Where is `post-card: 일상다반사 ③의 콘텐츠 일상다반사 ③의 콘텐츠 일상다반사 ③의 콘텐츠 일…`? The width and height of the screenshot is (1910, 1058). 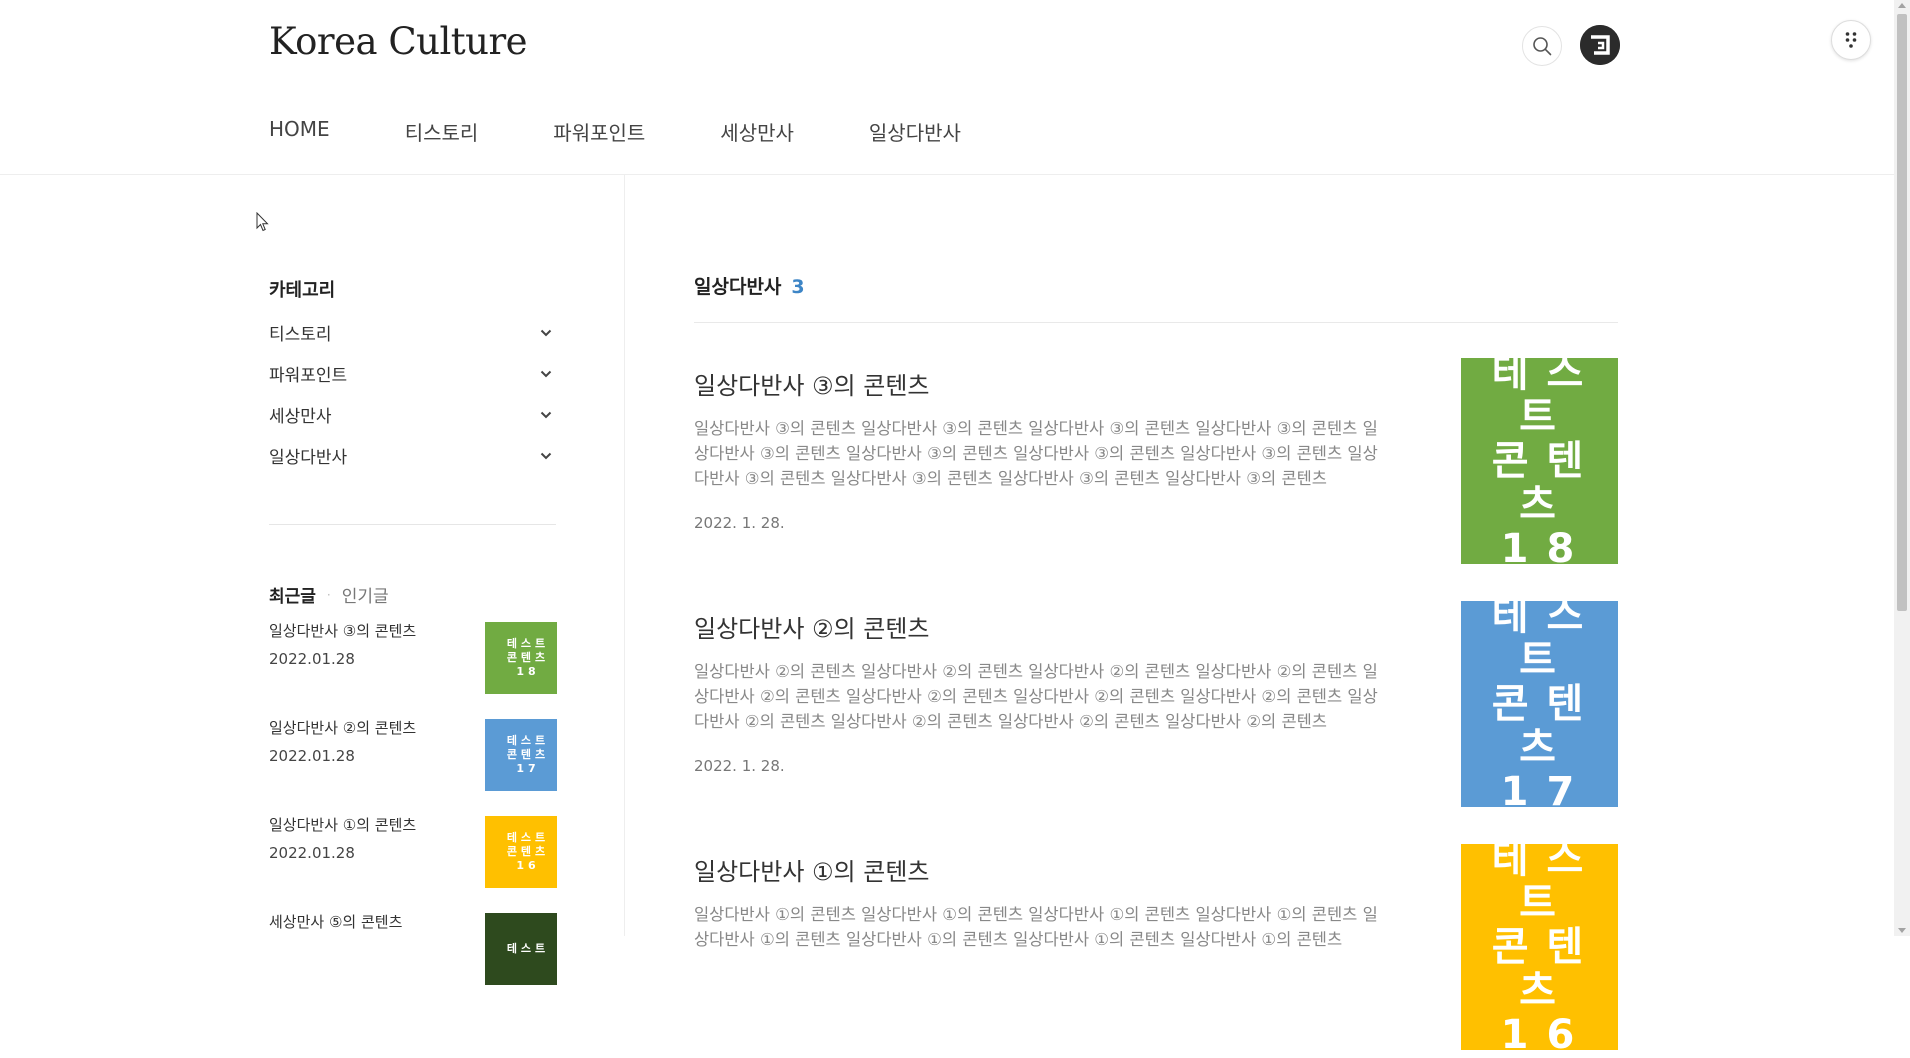 post-card: 일상다반사 ③의 콘텐츠 일상다반사 ③의 콘텐츠 일상다반사 ③의 콘텐츠 일… is located at coordinates (1156, 461).